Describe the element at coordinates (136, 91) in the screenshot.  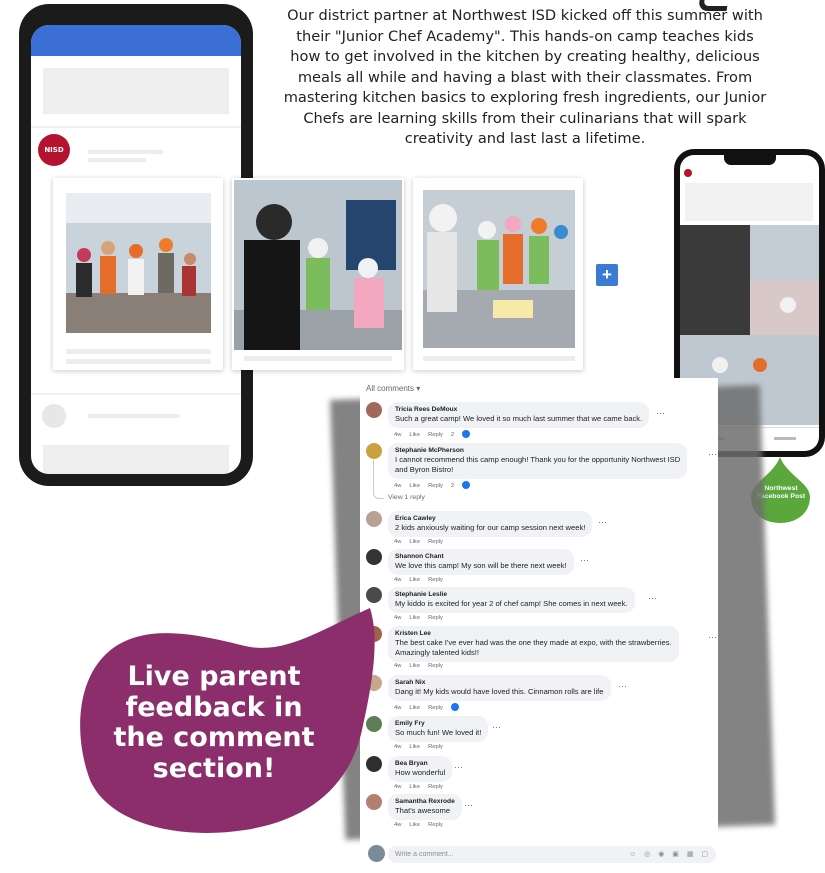
I see `placeholder-block` at that location.